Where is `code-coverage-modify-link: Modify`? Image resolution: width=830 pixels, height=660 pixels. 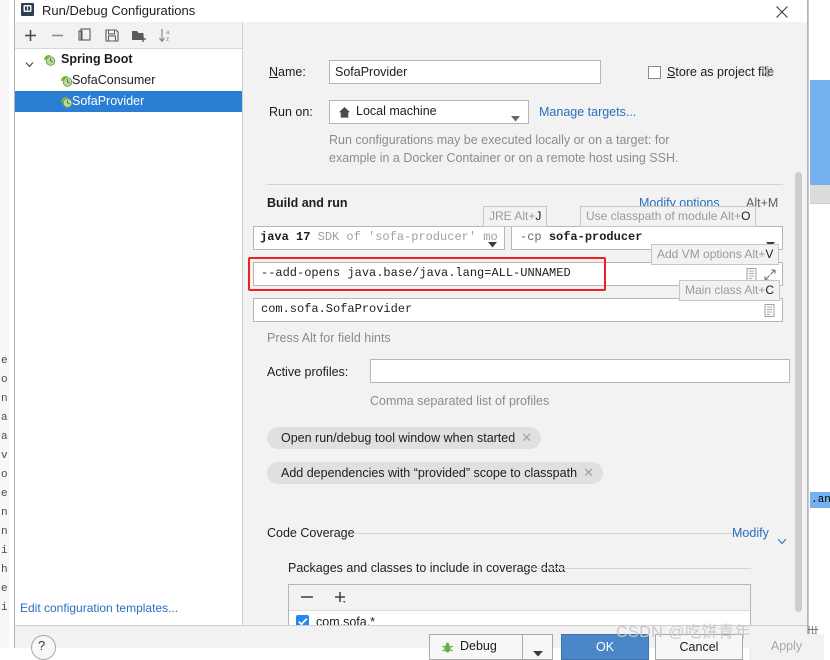
code-coverage-modify-link: Modify is located at coordinates (750, 533).